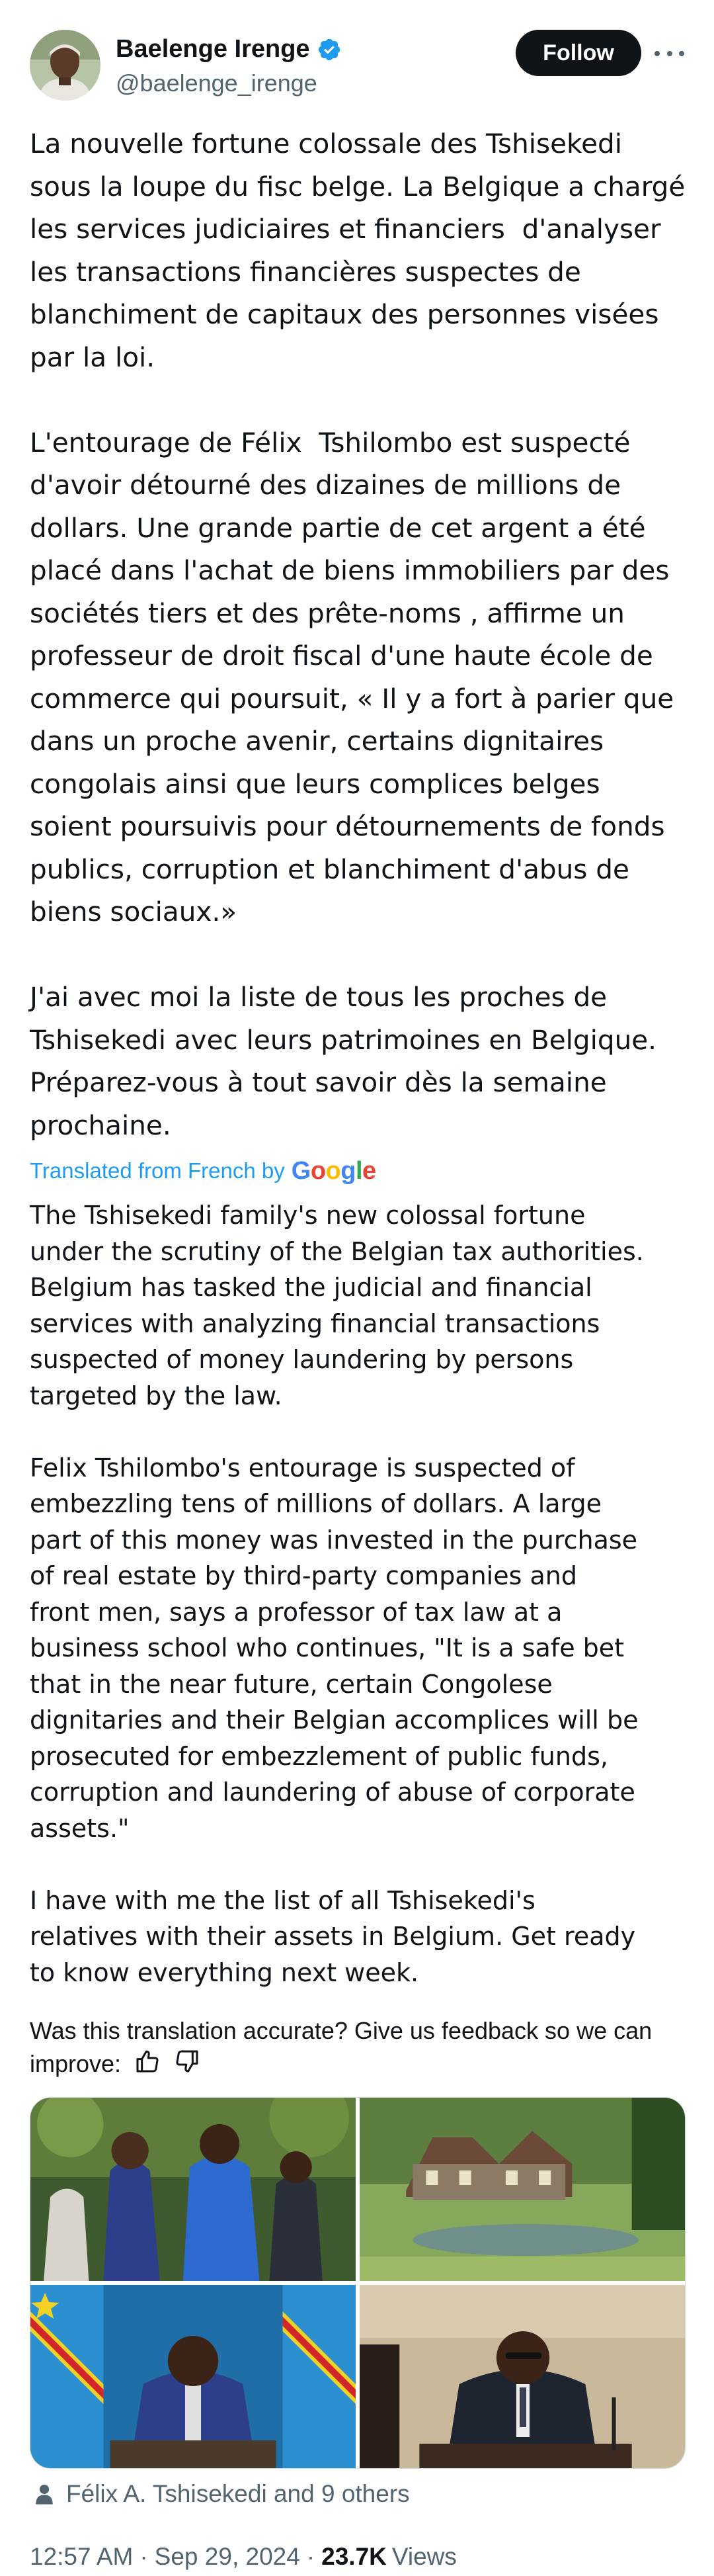  I want to click on thumbs-down-icon, so click(187, 2065).